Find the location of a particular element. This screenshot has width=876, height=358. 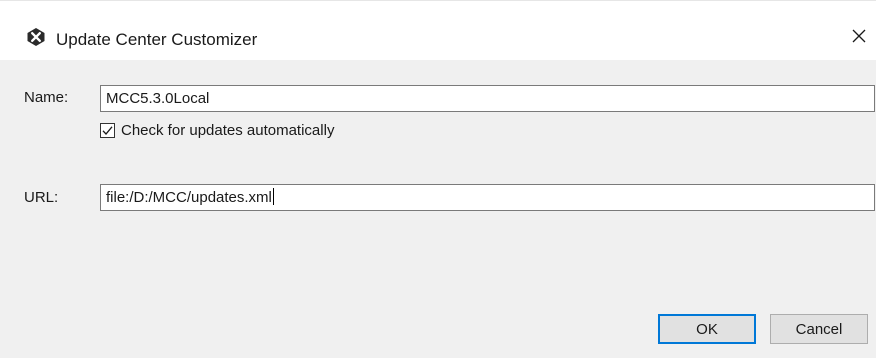

auto-check-label: Check for updates automatically is located at coordinates (228, 130).